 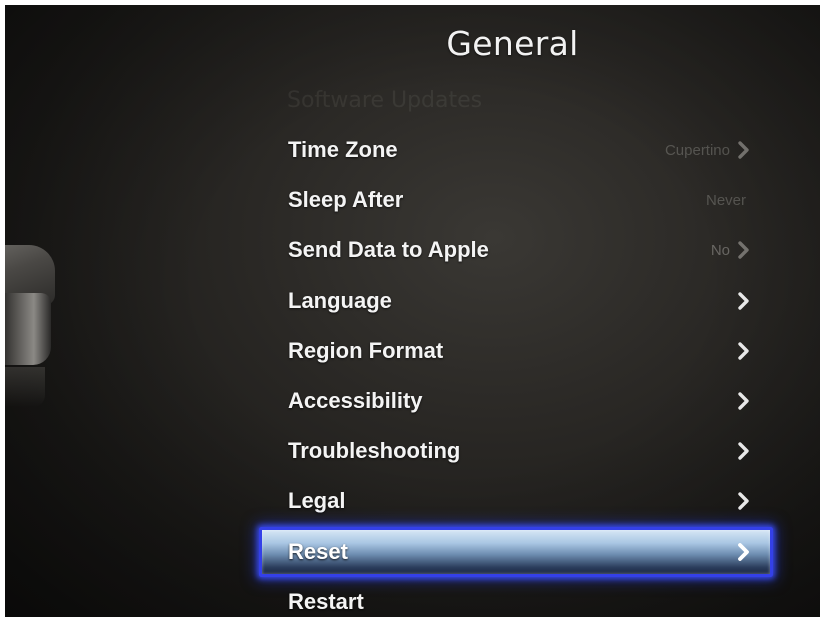 What do you see at coordinates (516, 401) in the screenshot?
I see `menu-item-accessibility: Accessibility` at bounding box center [516, 401].